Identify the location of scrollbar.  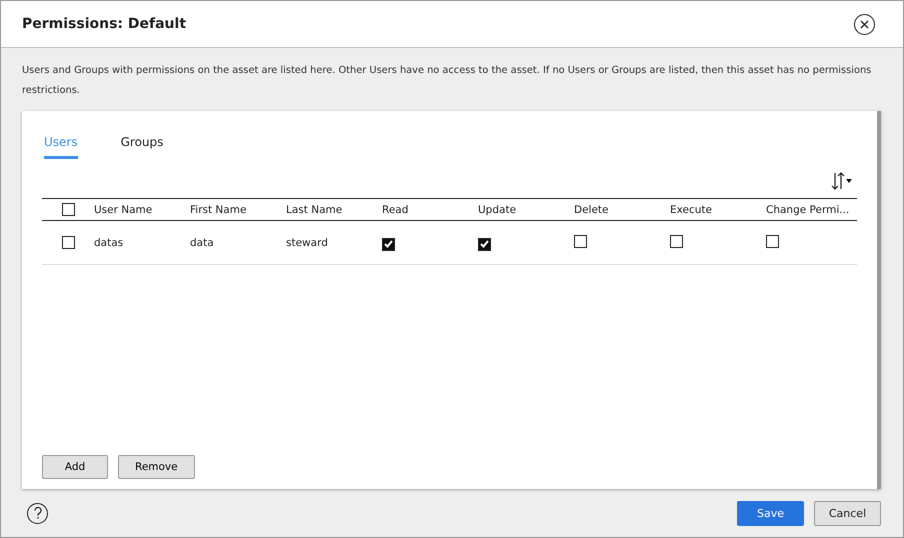
(879, 300).